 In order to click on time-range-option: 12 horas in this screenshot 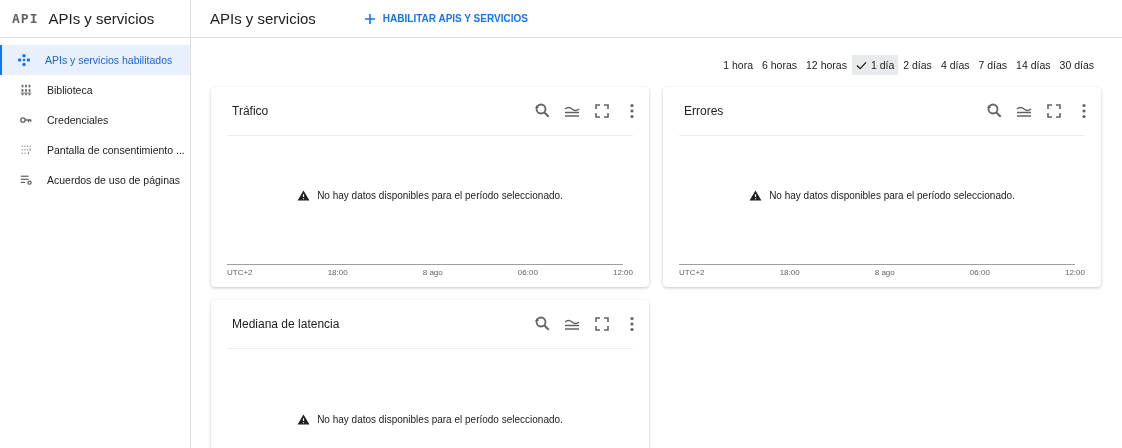, I will do `click(826, 65)`.